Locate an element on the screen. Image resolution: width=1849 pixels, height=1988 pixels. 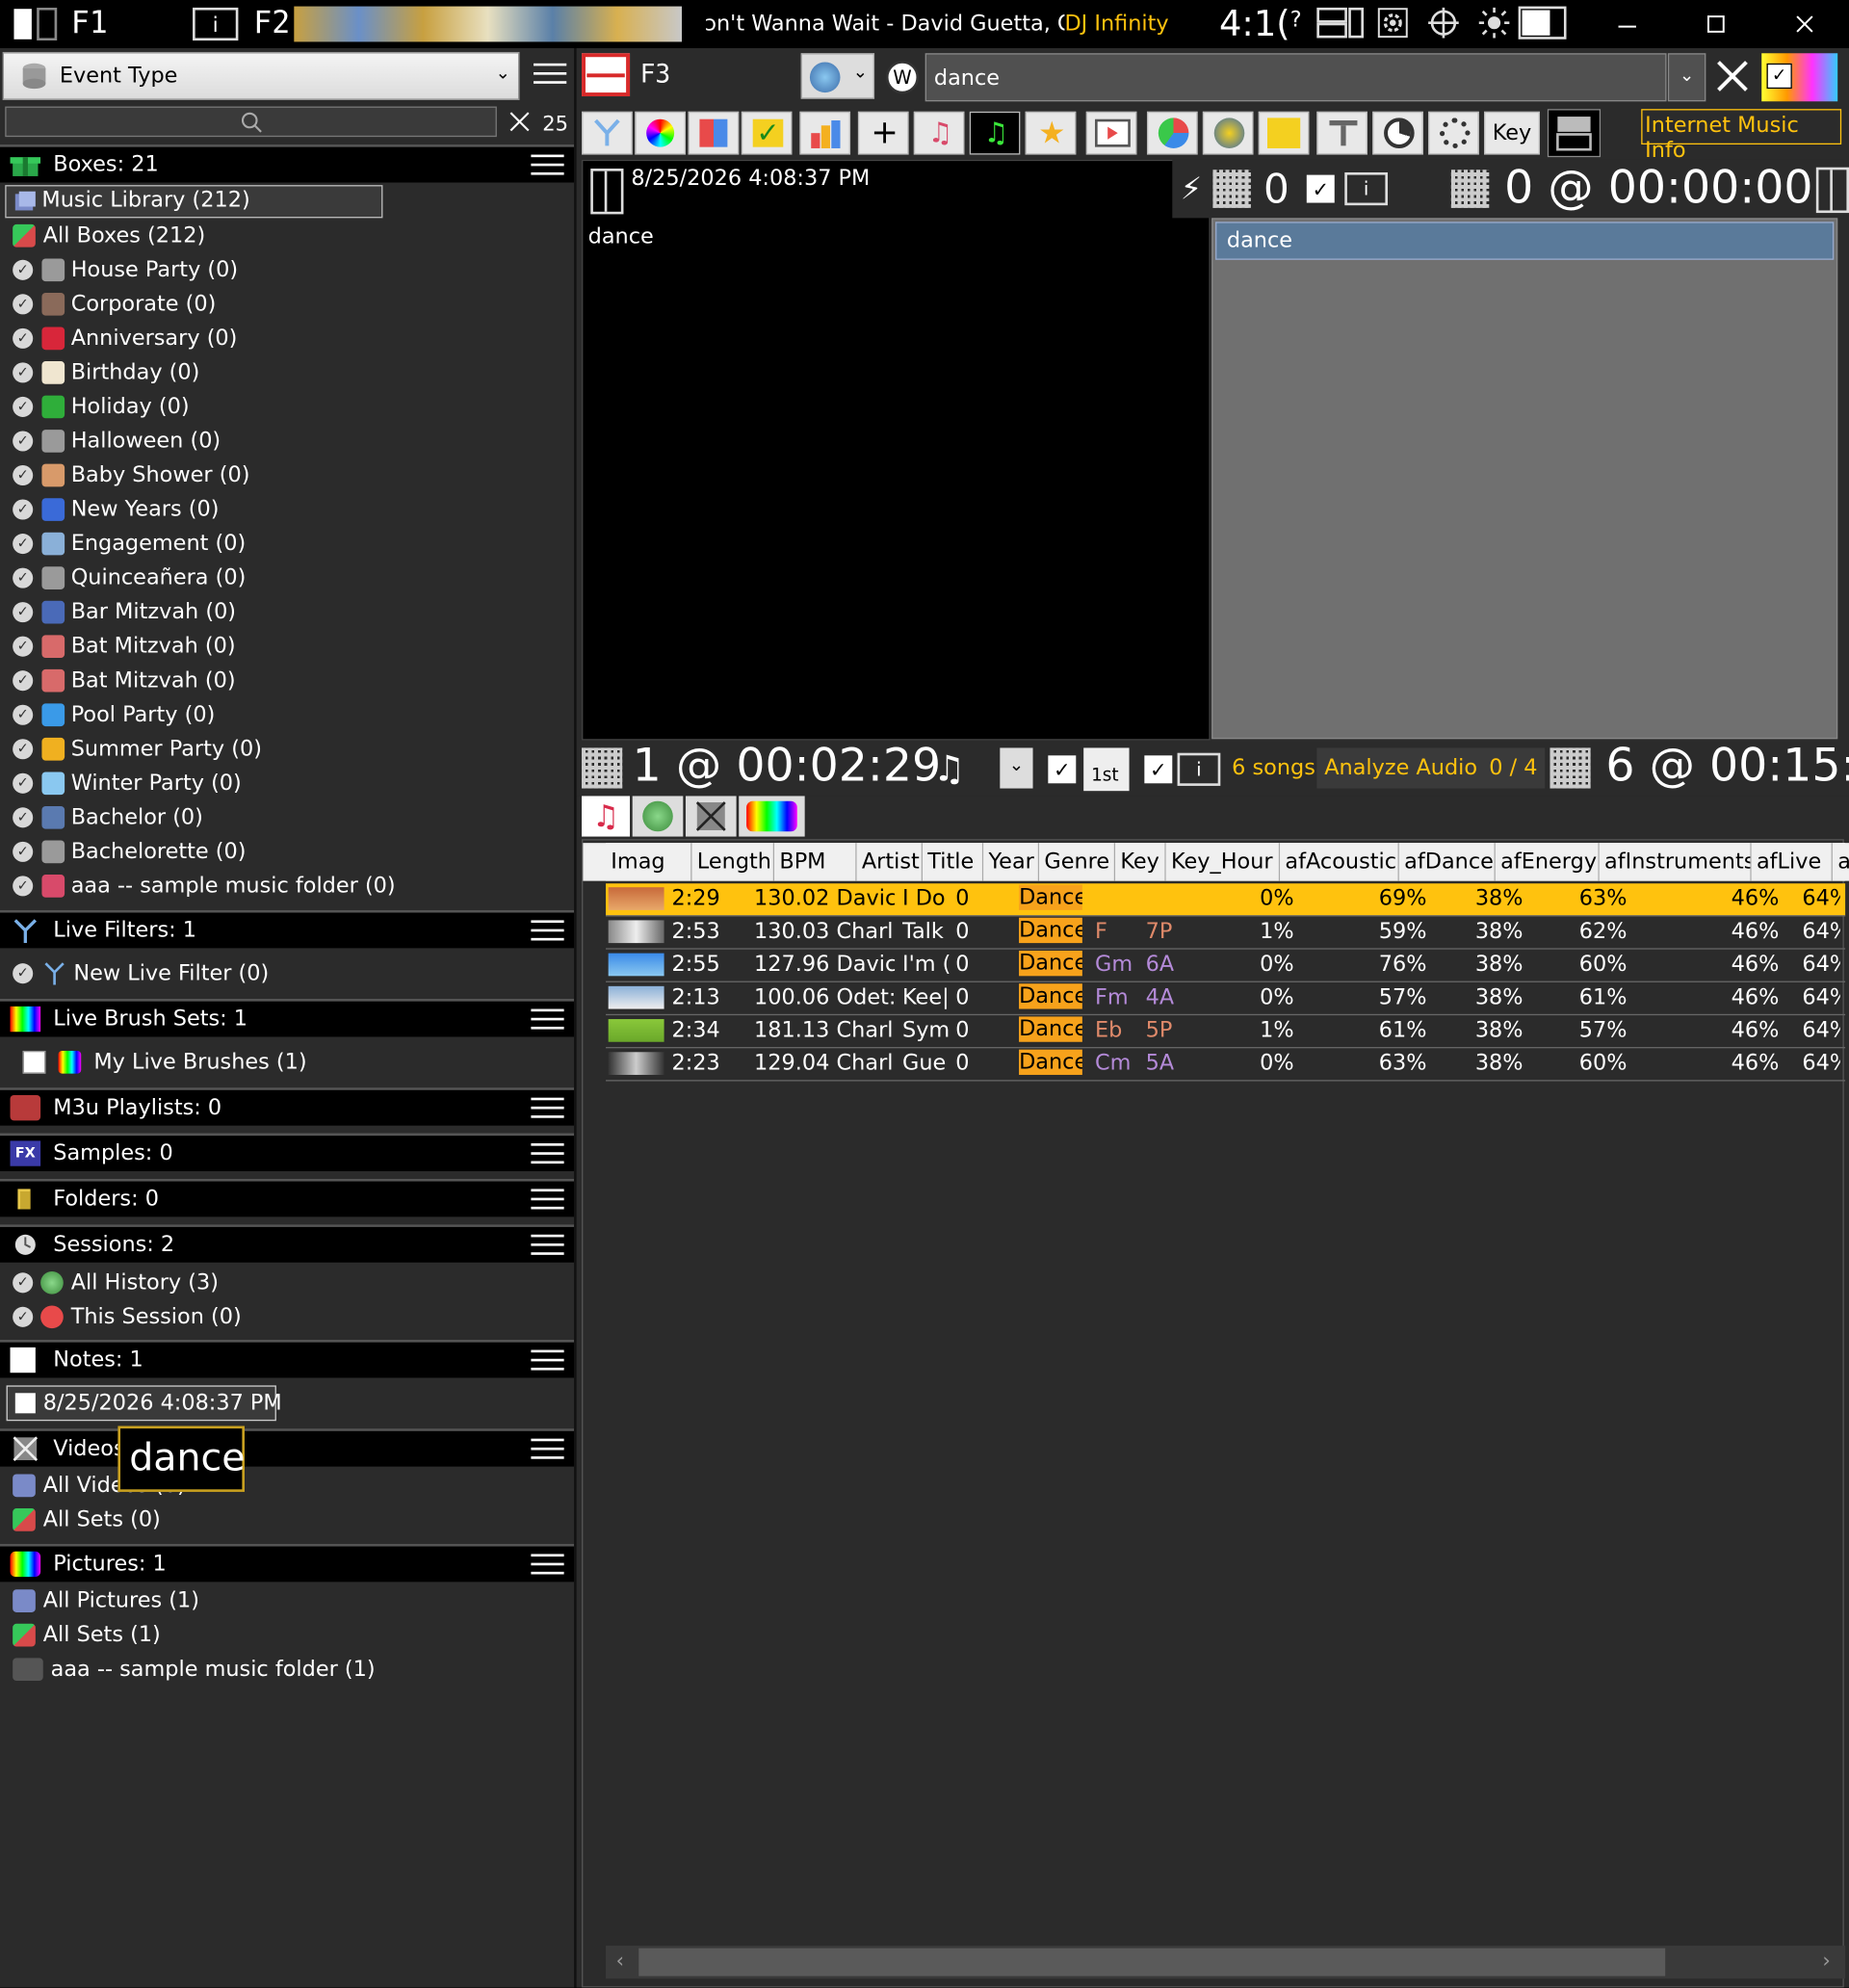
samples-menu-icon is located at coordinates (547, 1153).